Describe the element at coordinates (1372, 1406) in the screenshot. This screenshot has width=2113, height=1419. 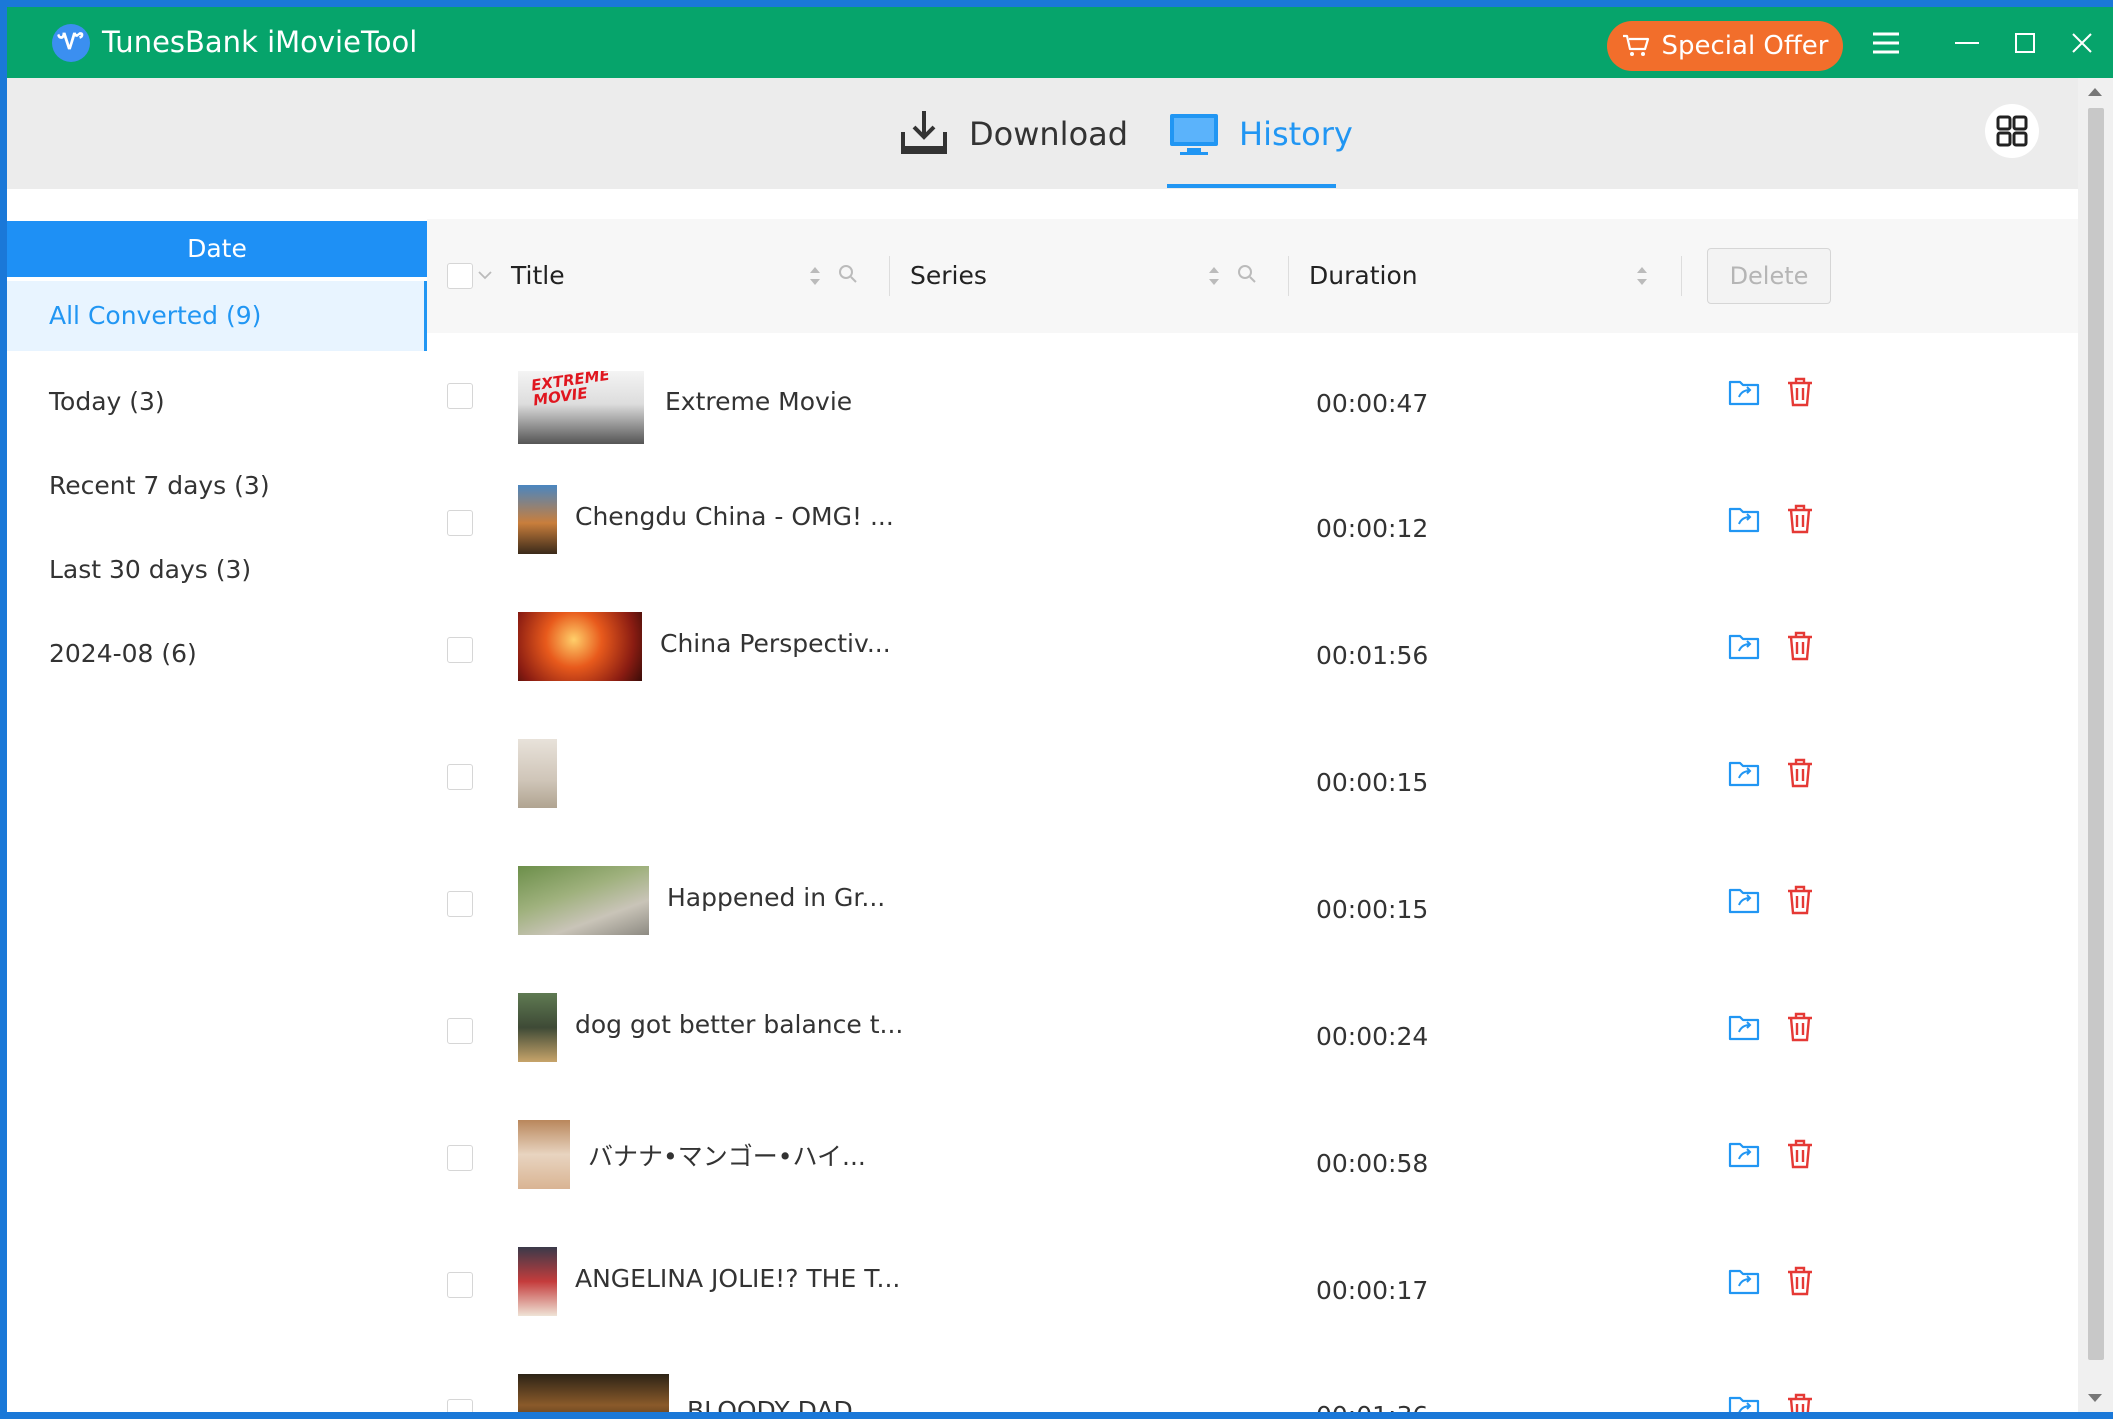
I see `row-duration: 00:01:36` at that location.